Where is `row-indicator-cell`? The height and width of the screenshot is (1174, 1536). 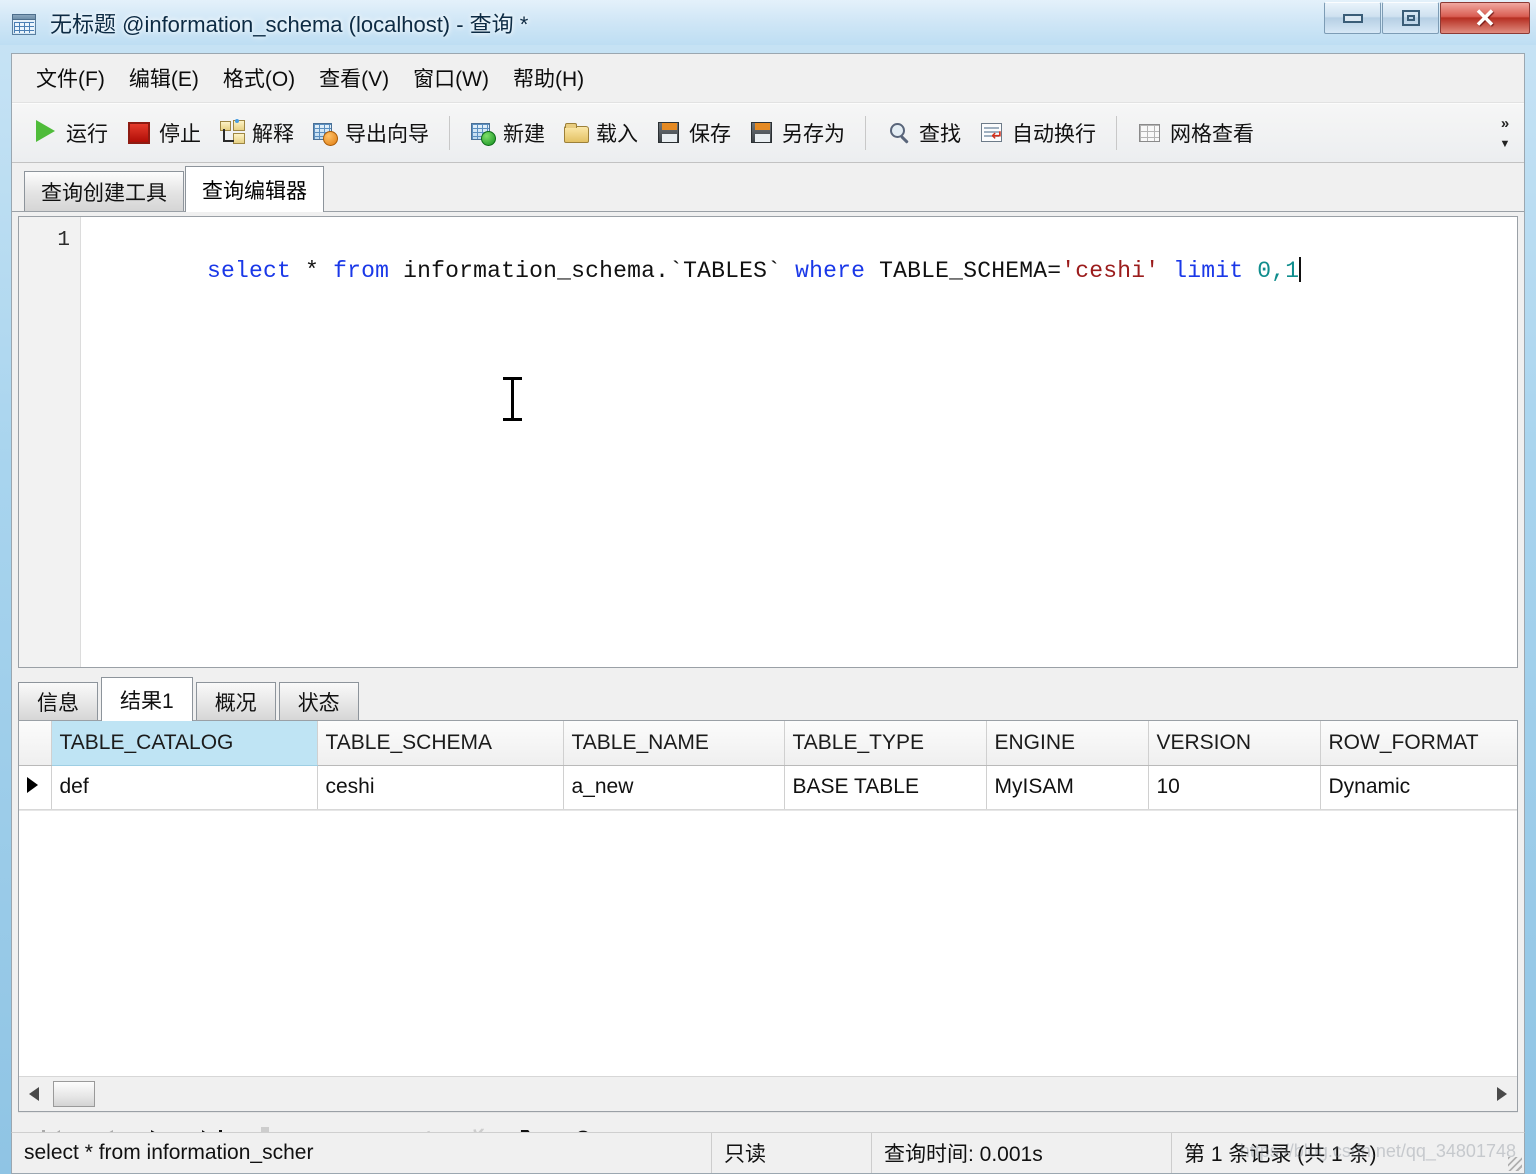
row-indicator-cell is located at coordinates (35, 787).